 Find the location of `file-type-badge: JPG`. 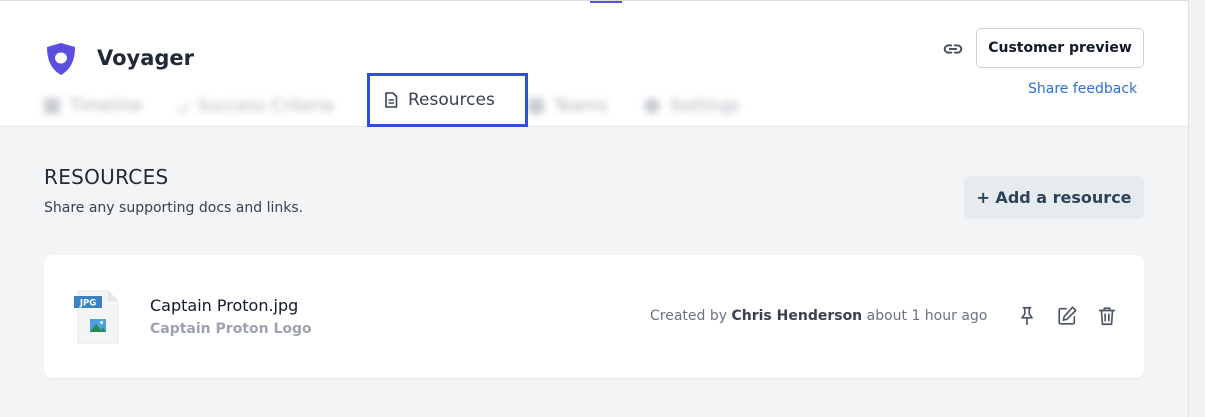

file-type-badge: JPG is located at coordinates (87, 304).